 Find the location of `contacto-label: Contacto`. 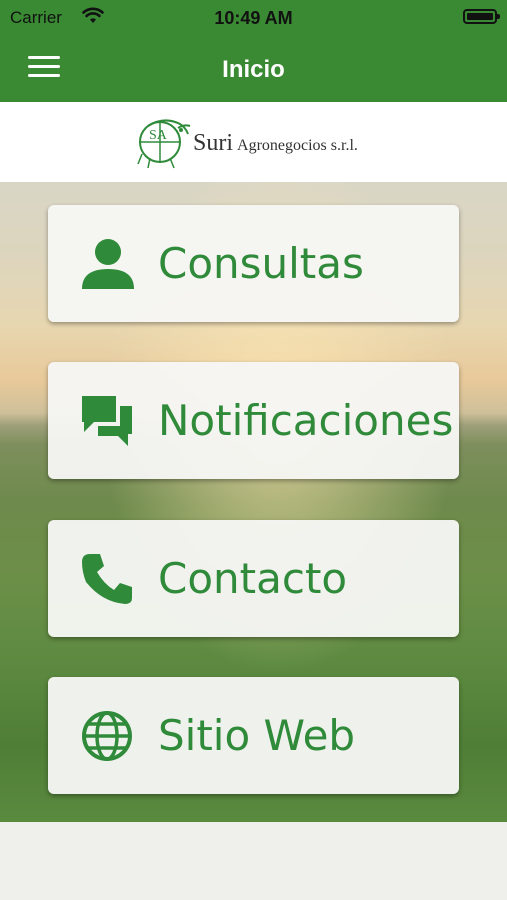

contacto-label: Contacto is located at coordinates (253, 578).